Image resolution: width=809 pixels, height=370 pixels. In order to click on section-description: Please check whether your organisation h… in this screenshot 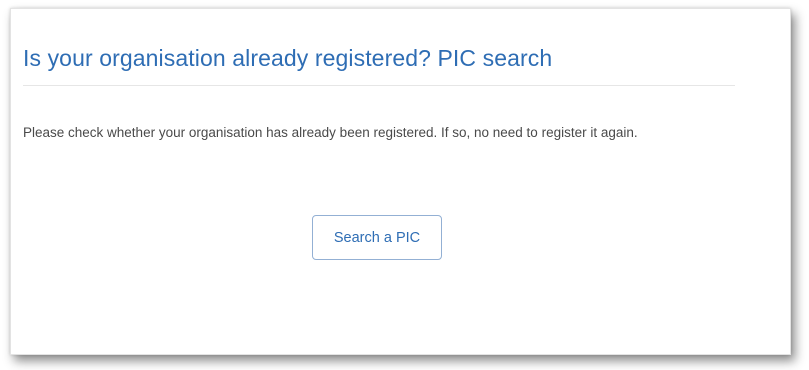, I will do `click(330, 132)`.